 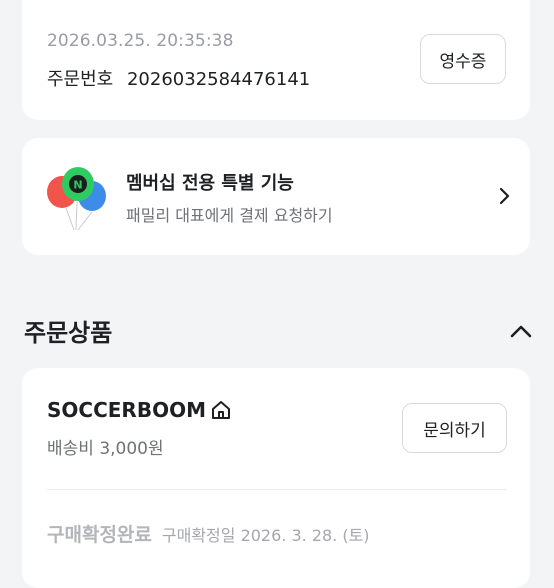 I want to click on purchase-status-row: 구매확정완료 구매확정일 2026. 3. 28. (토), so click(x=208, y=533).